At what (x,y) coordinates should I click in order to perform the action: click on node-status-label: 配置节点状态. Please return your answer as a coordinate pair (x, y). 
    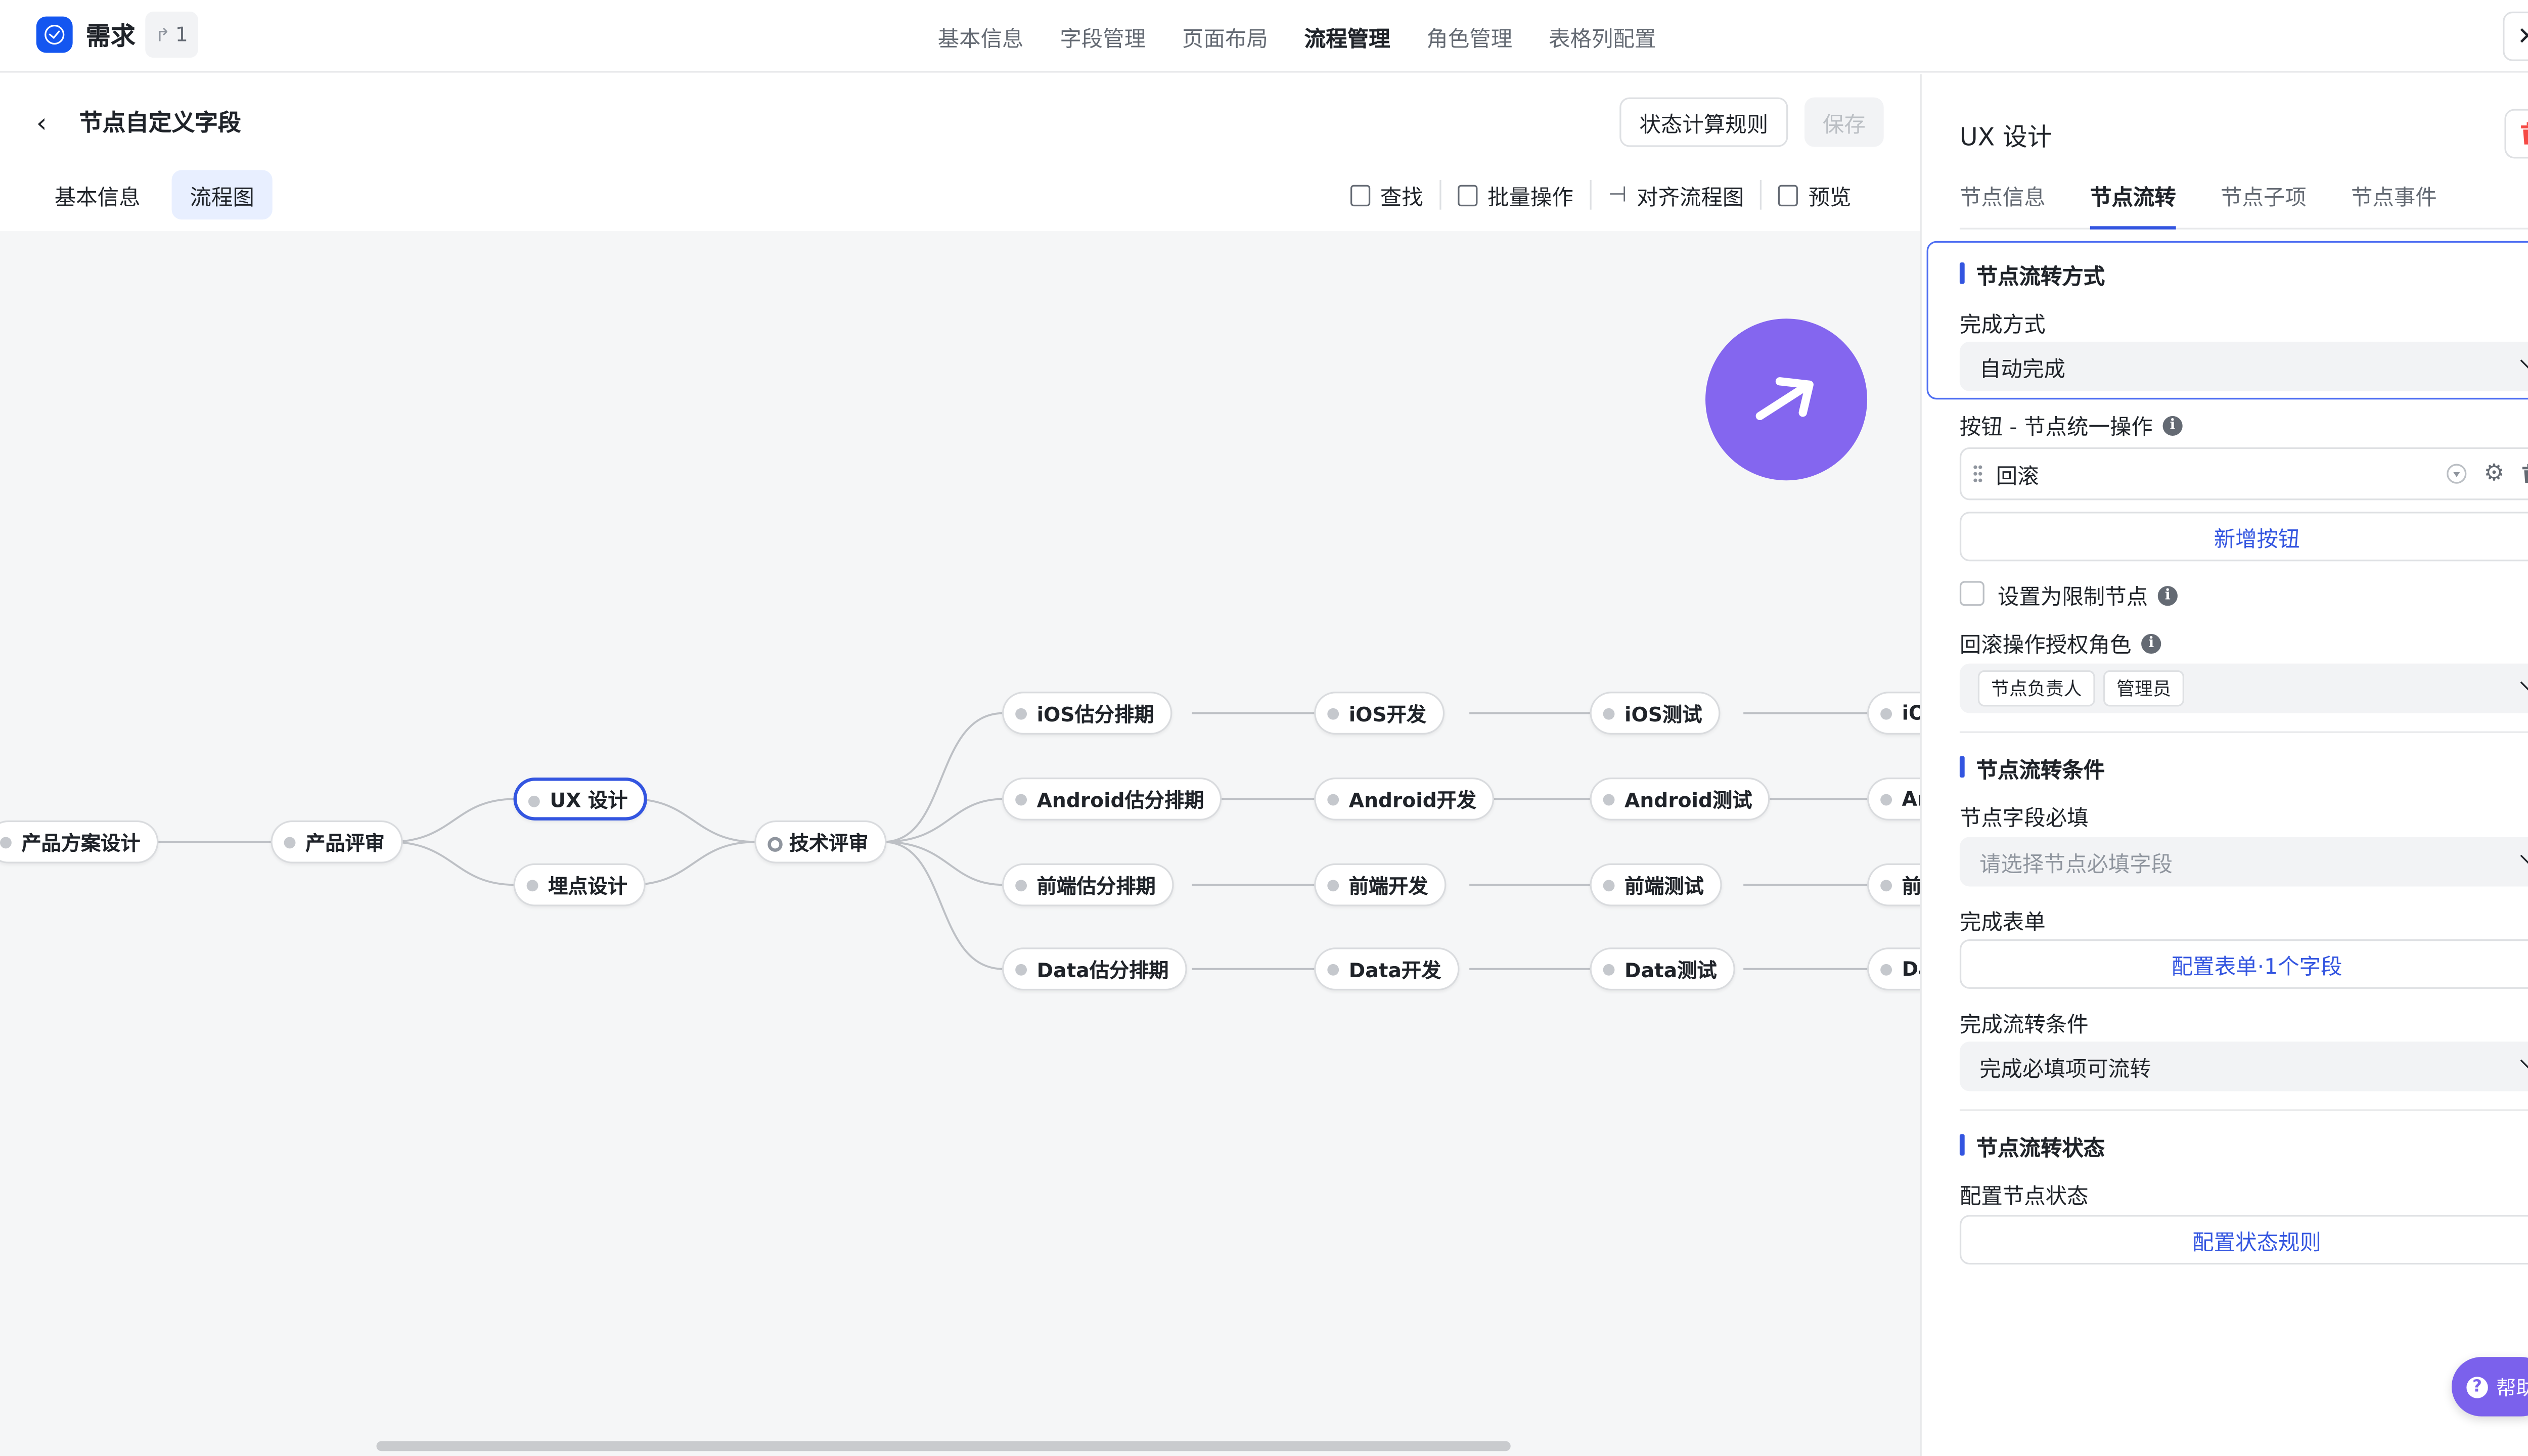
    Looking at the image, I should click on (2024, 1197).